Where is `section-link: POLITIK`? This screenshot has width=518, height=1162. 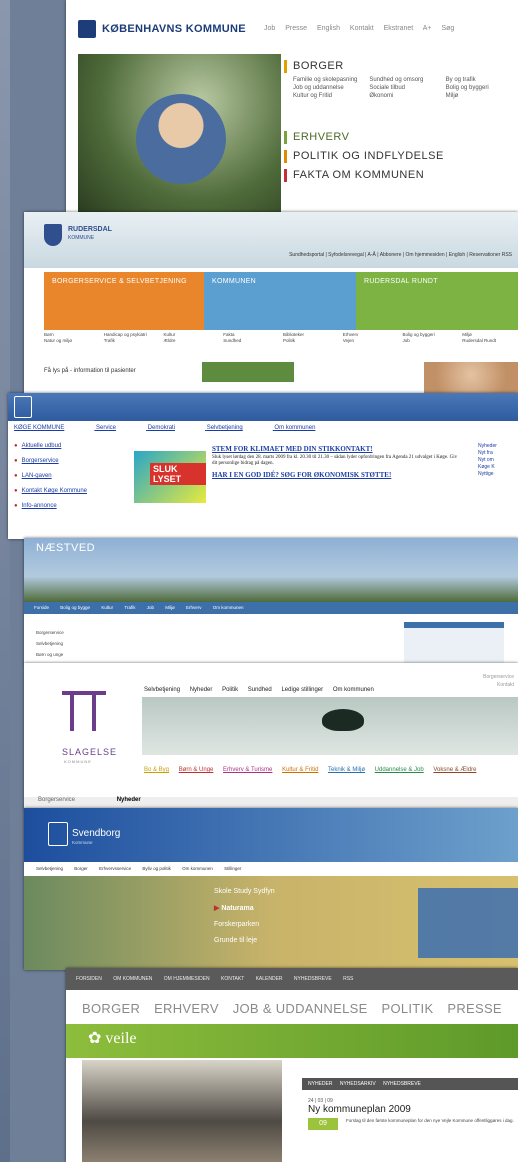
section-link: POLITIK is located at coordinates (407, 1008).